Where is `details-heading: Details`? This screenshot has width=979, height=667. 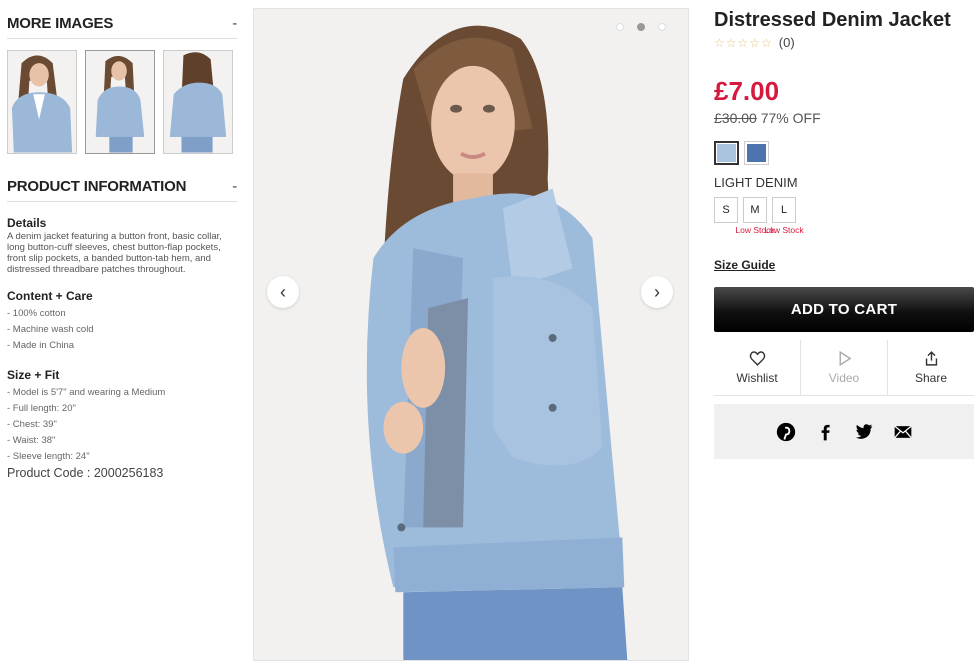 details-heading: Details is located at coordinates (27, 223).